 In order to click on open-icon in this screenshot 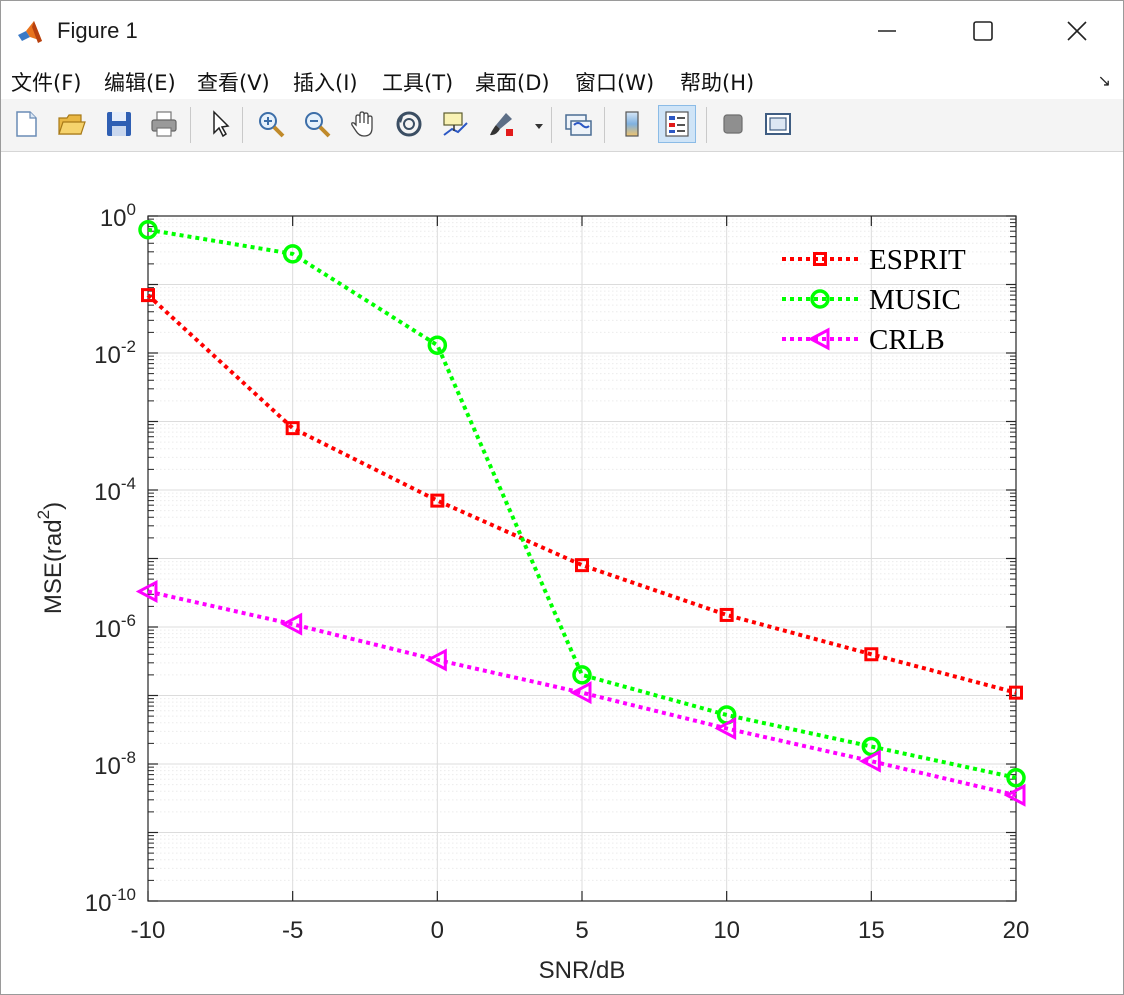, I will do `click(72, 124)`.